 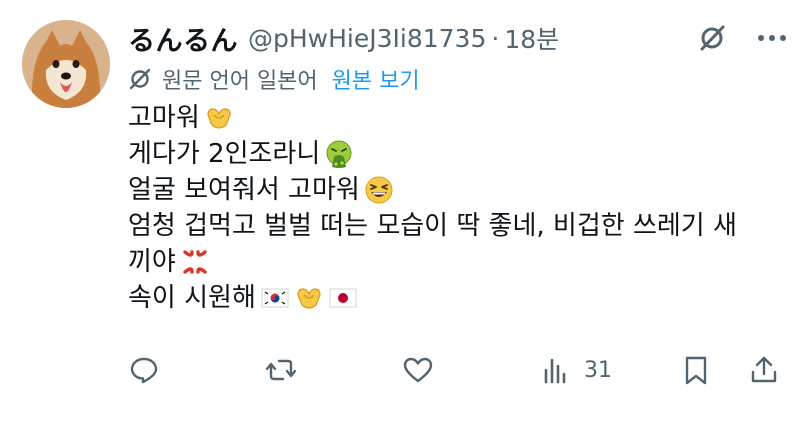 What do you see at coordinates (367, 38) in the screenshot?
I see `user-handle: @pHwHieJ3Ii81735` at bounding box center [367, 38].